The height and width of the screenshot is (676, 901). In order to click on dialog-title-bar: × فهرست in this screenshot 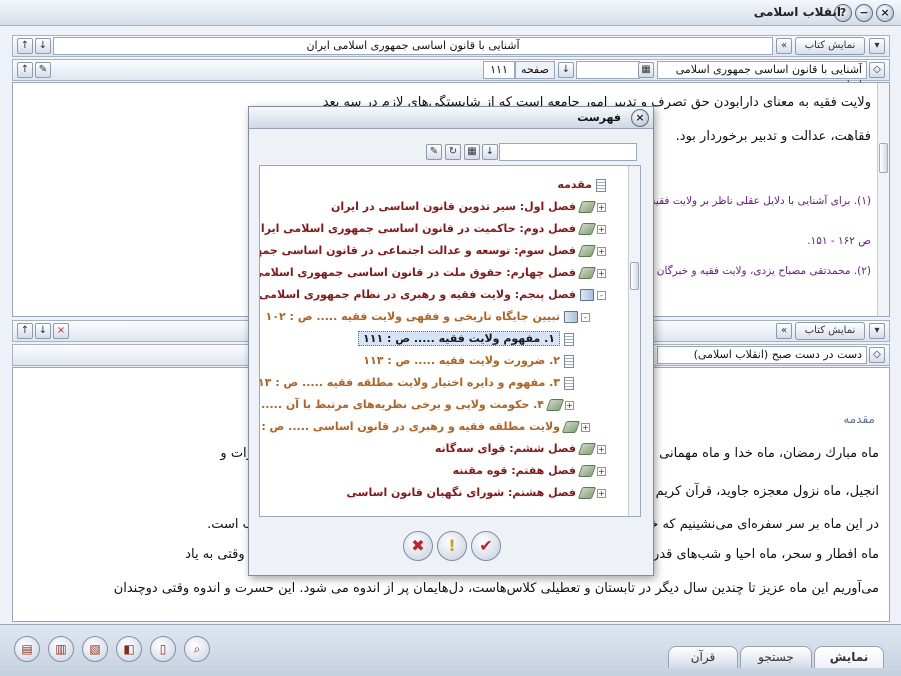, I will do `click(451, 118)`.